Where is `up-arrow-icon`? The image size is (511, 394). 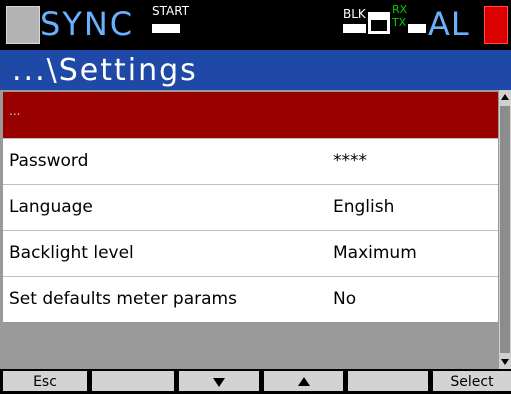 up-arrow-icon is located at coordinates (303, 381).